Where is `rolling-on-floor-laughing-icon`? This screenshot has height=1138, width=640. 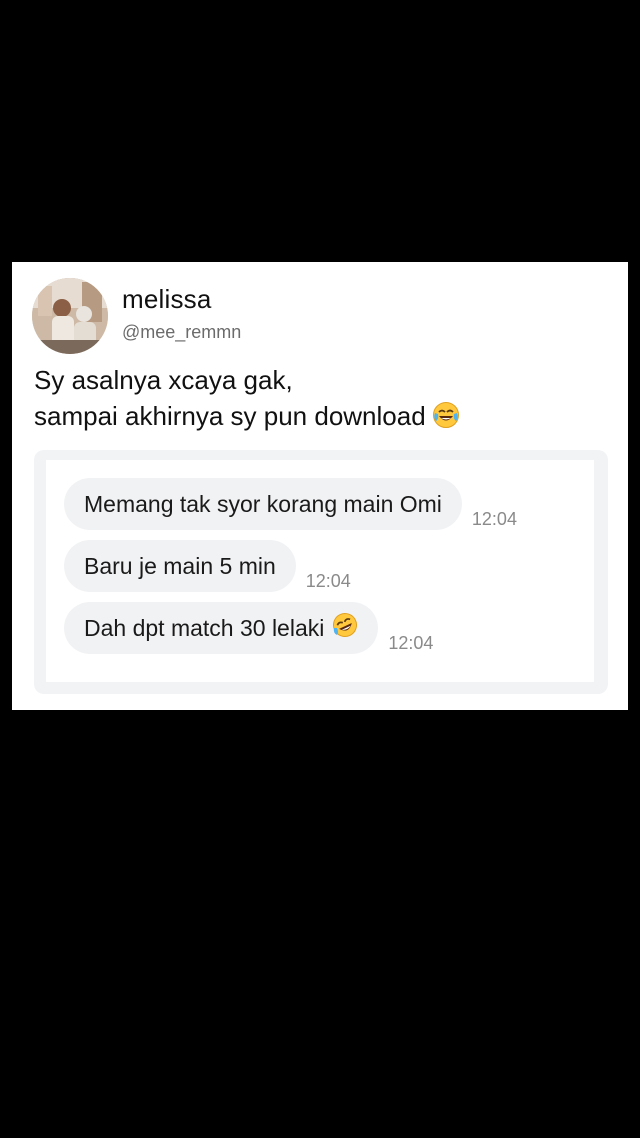
rolling-on-floor-laughing-icon is located at coordinates (345, 628).